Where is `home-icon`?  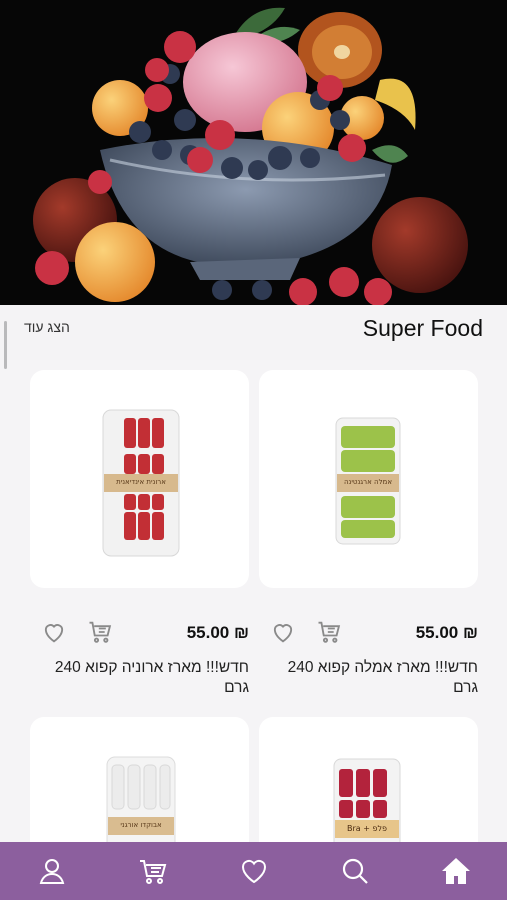 home-icon is located at coordinates (456, 871).